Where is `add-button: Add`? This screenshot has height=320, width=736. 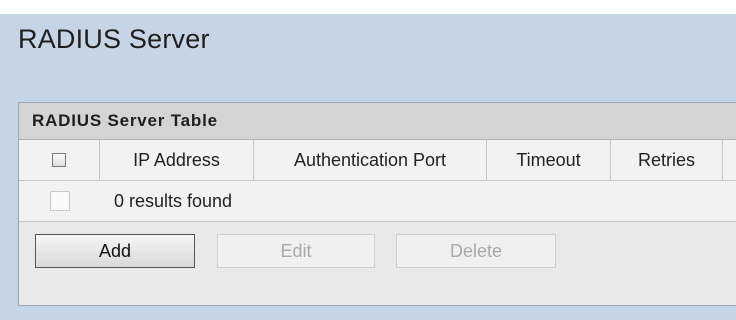
add-button: Add is located at coordinates (115, 251).